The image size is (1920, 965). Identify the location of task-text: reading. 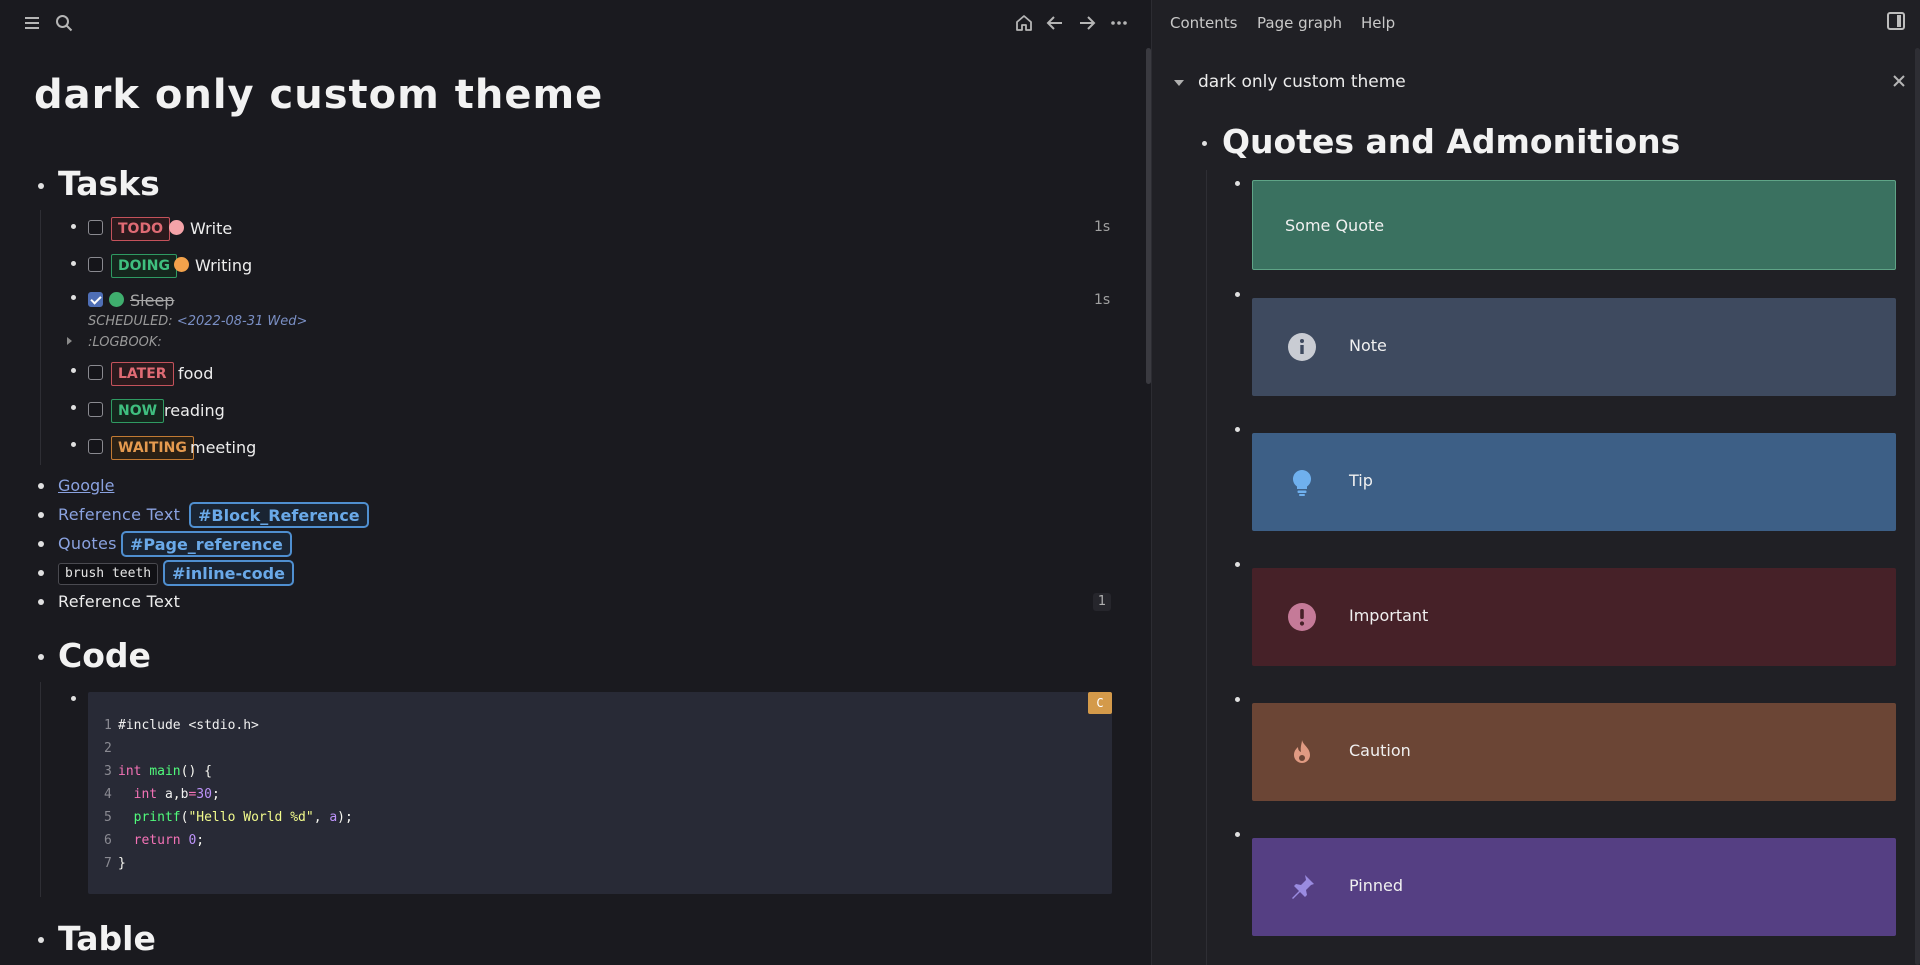
(194, 410).